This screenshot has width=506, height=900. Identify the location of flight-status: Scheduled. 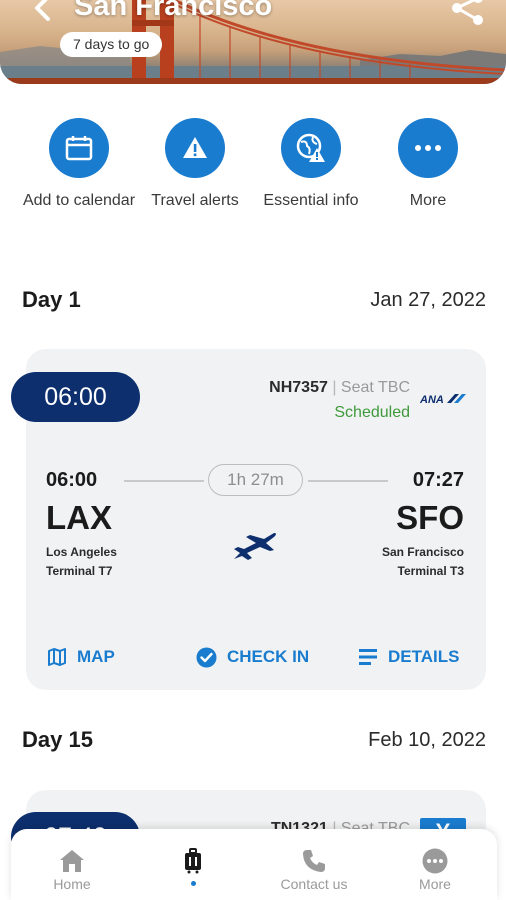
(372, 412).